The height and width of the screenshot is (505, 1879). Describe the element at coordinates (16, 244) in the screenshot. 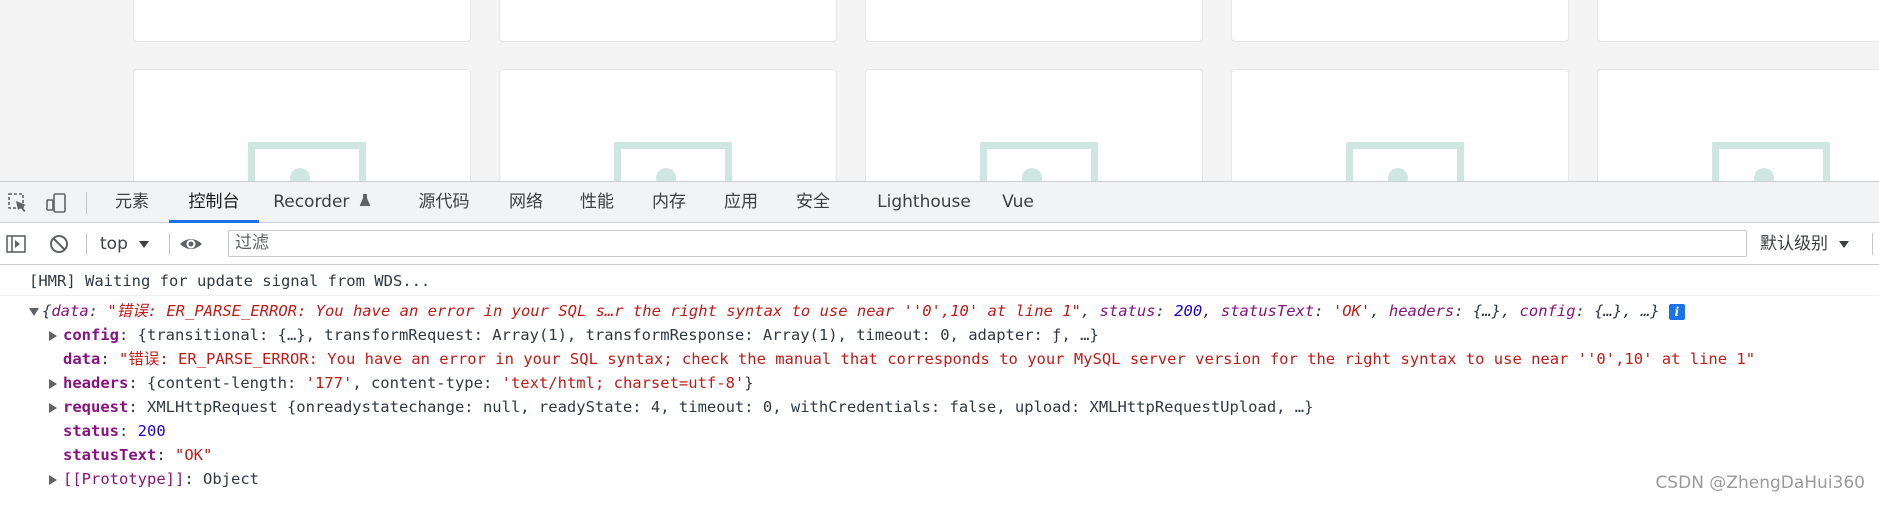

I see `sidebar-toggle-icon` at that location.